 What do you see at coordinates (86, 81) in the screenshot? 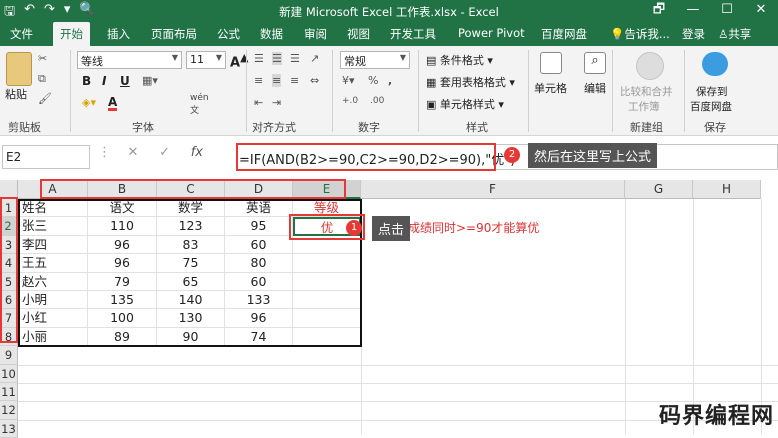
I see `bold-button: B` at bounding box center [86, 81].